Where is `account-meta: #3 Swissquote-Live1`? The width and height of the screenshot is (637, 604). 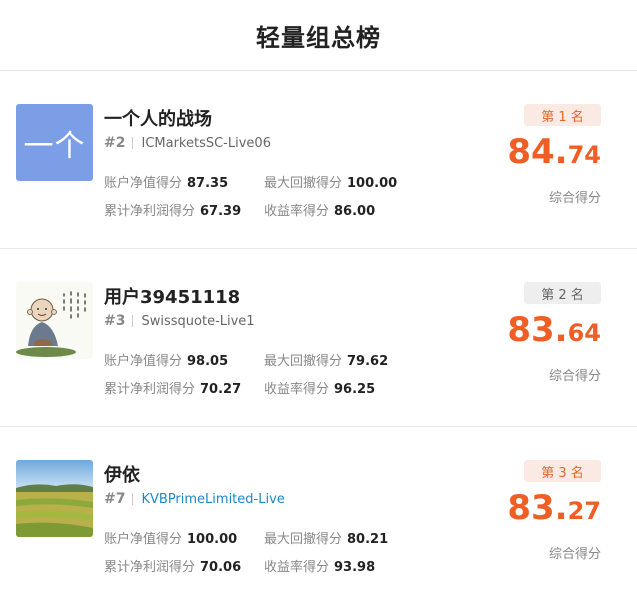 account-meta: #3 Swissquote-Live1 is located at coordinates (179, 321).